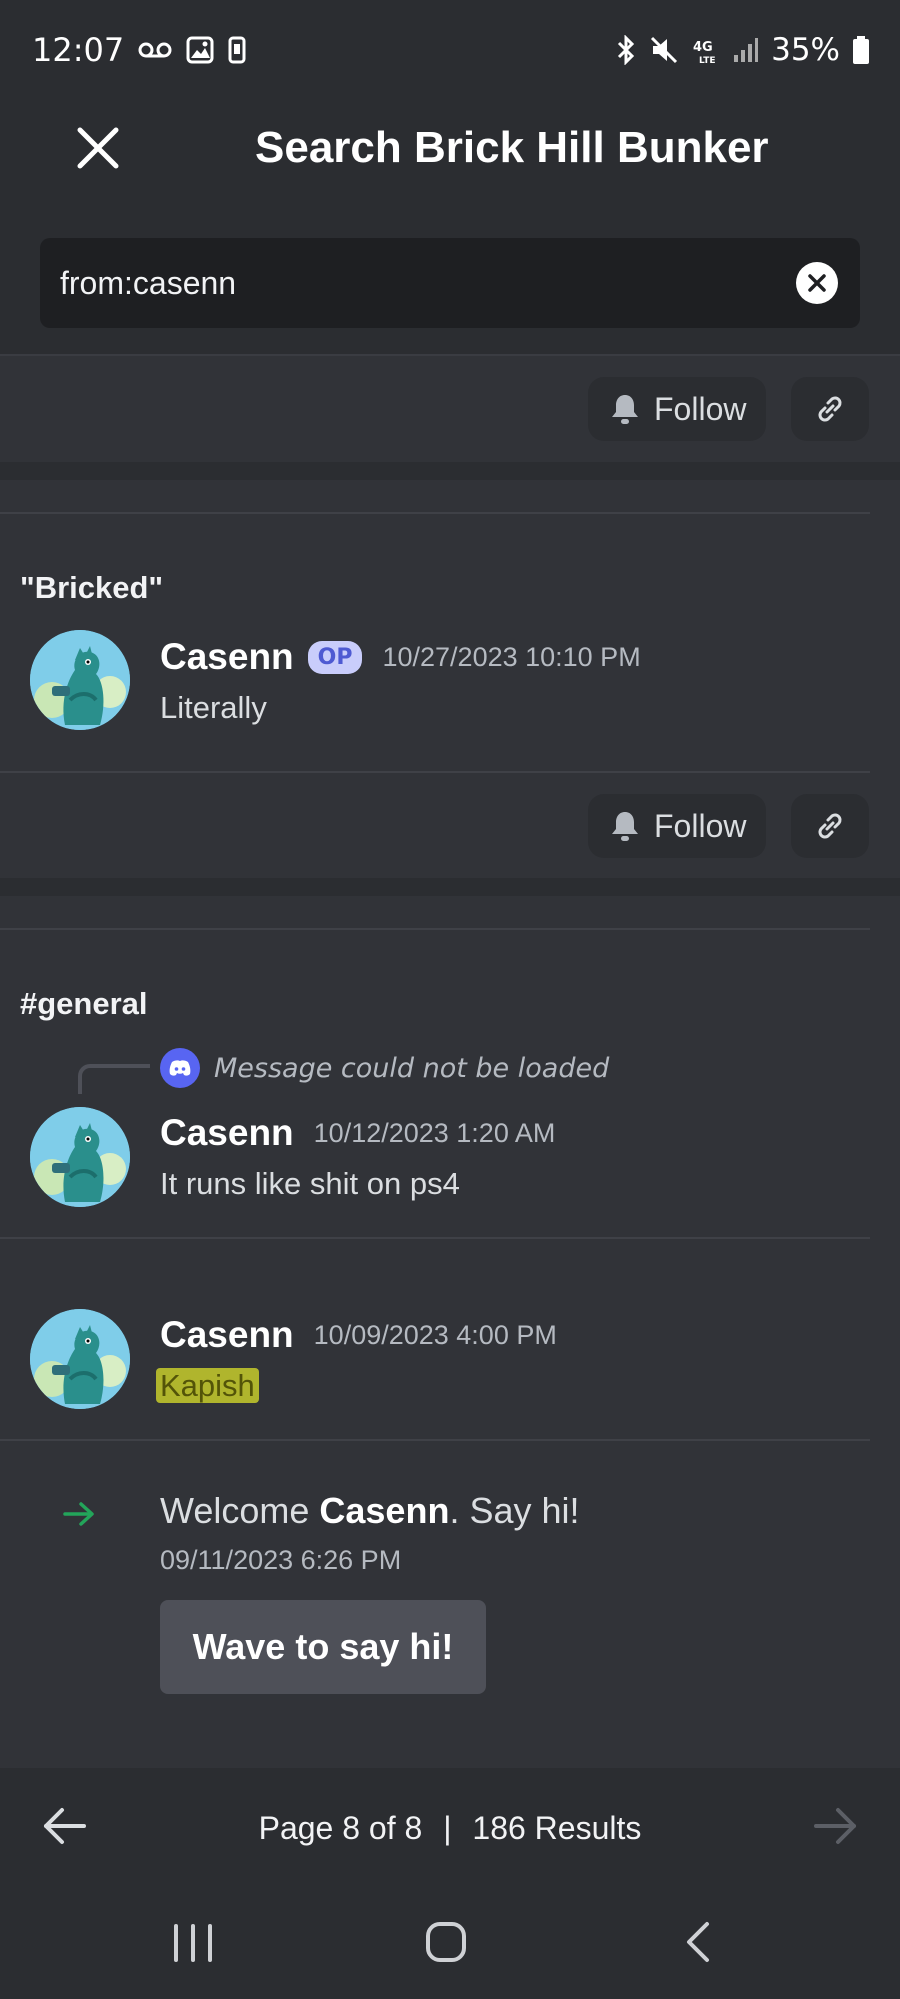 The width and height of the screenshot is (900, 1999). I want to click on status-right: 4G LTE 35%, so click(742, 50).